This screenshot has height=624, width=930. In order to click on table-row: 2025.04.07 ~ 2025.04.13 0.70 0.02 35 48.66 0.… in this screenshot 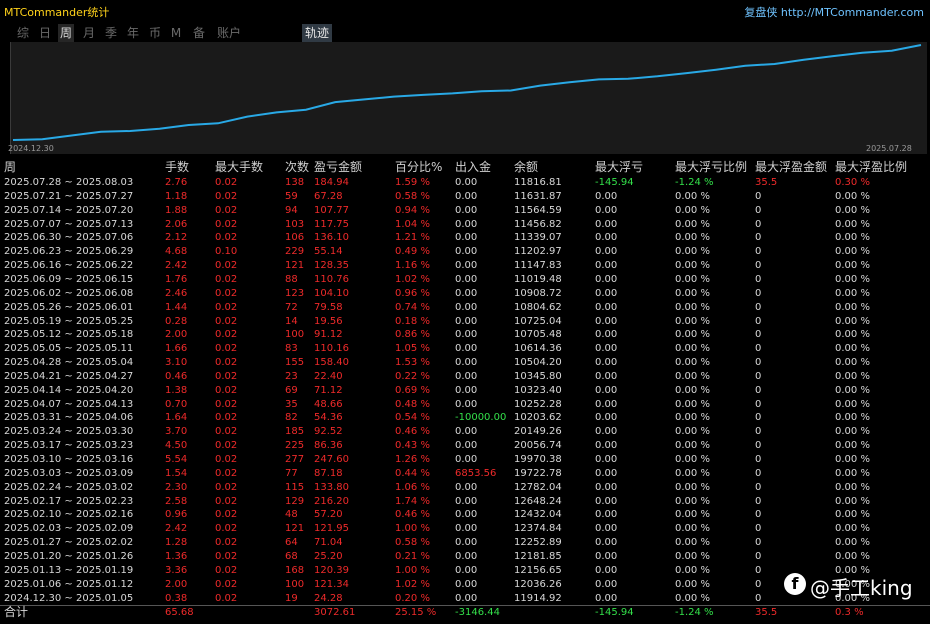, I will do `click(465, 404)`.